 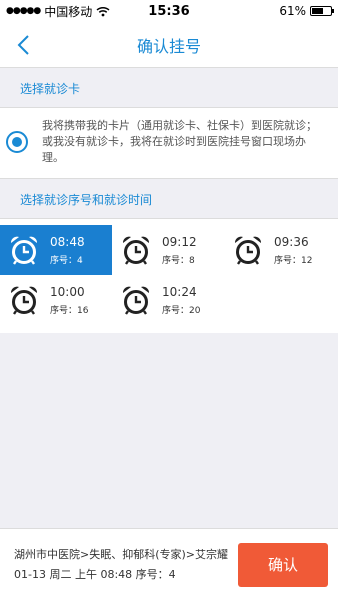 What do you see at coordinates (95, 574) in the screenshot?
I see `appointment-summary: 01-13 周二 上午 08:48 序号：4` at bounding box center [95, 574].